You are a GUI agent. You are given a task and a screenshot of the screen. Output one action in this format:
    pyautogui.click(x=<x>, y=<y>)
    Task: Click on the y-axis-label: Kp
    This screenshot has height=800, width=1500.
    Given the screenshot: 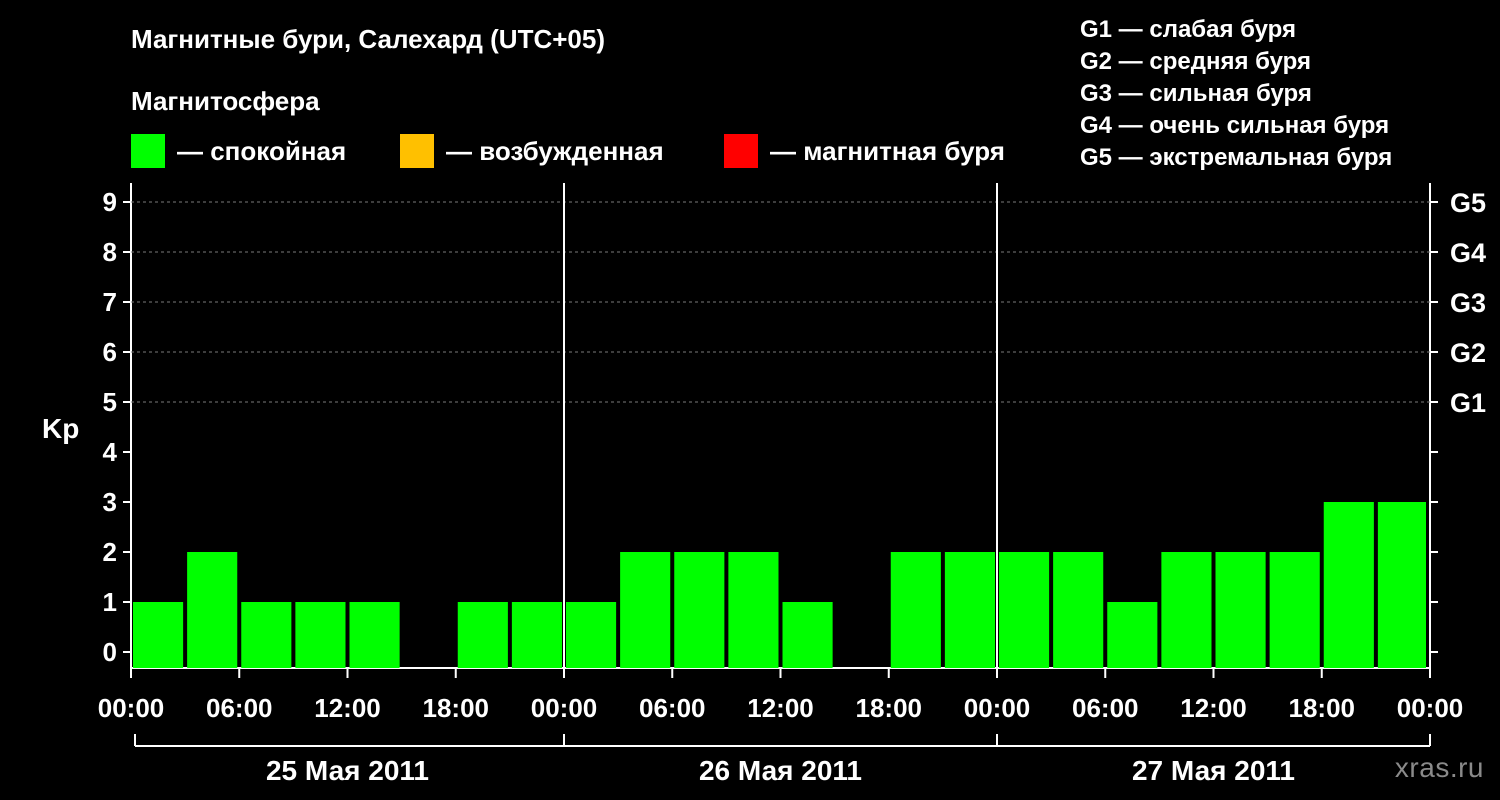 What is the action you would take?
    pyautogui.click(x=60, y=428)
    